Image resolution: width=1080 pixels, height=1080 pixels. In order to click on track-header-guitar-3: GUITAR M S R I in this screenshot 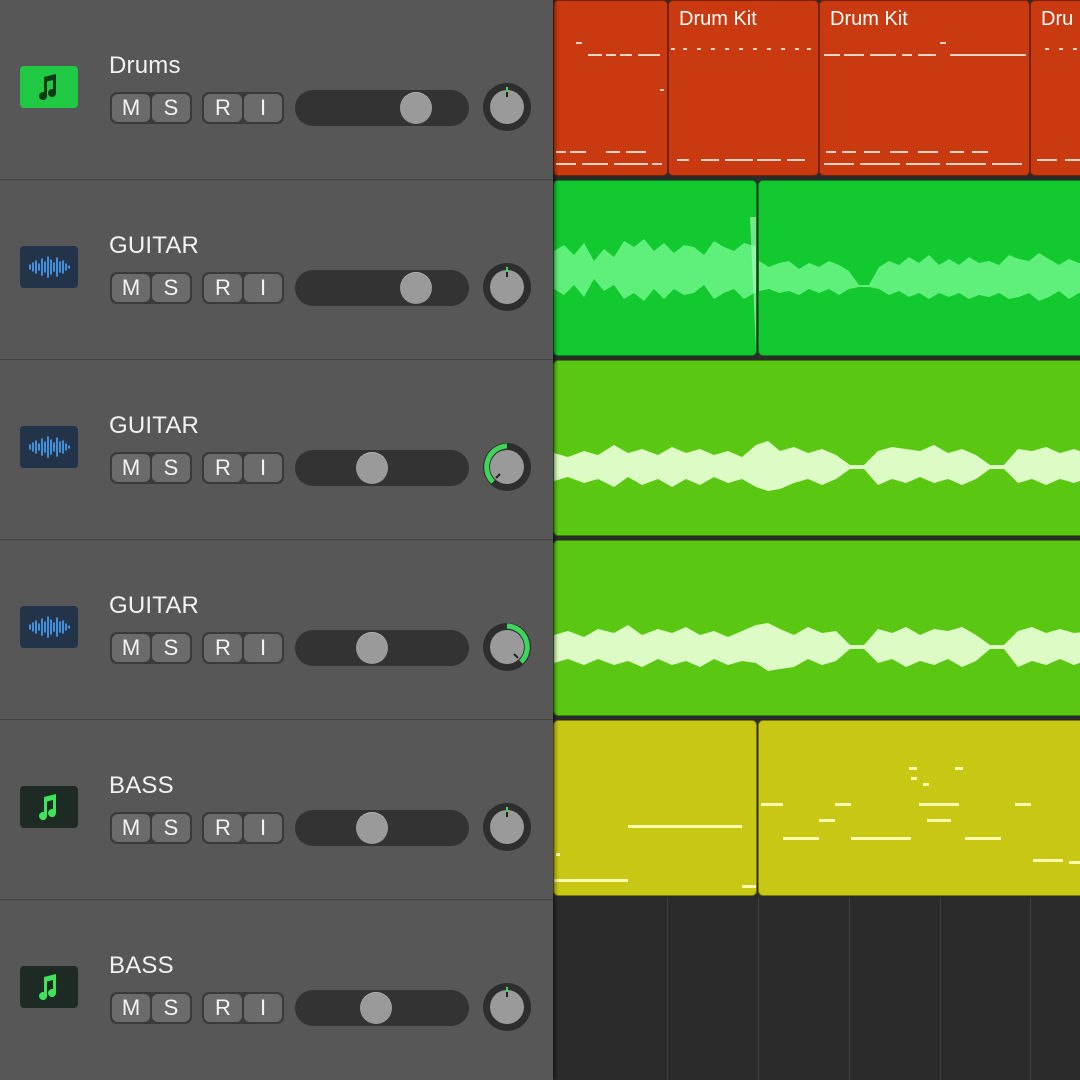, I will do `click(276, 630)`.